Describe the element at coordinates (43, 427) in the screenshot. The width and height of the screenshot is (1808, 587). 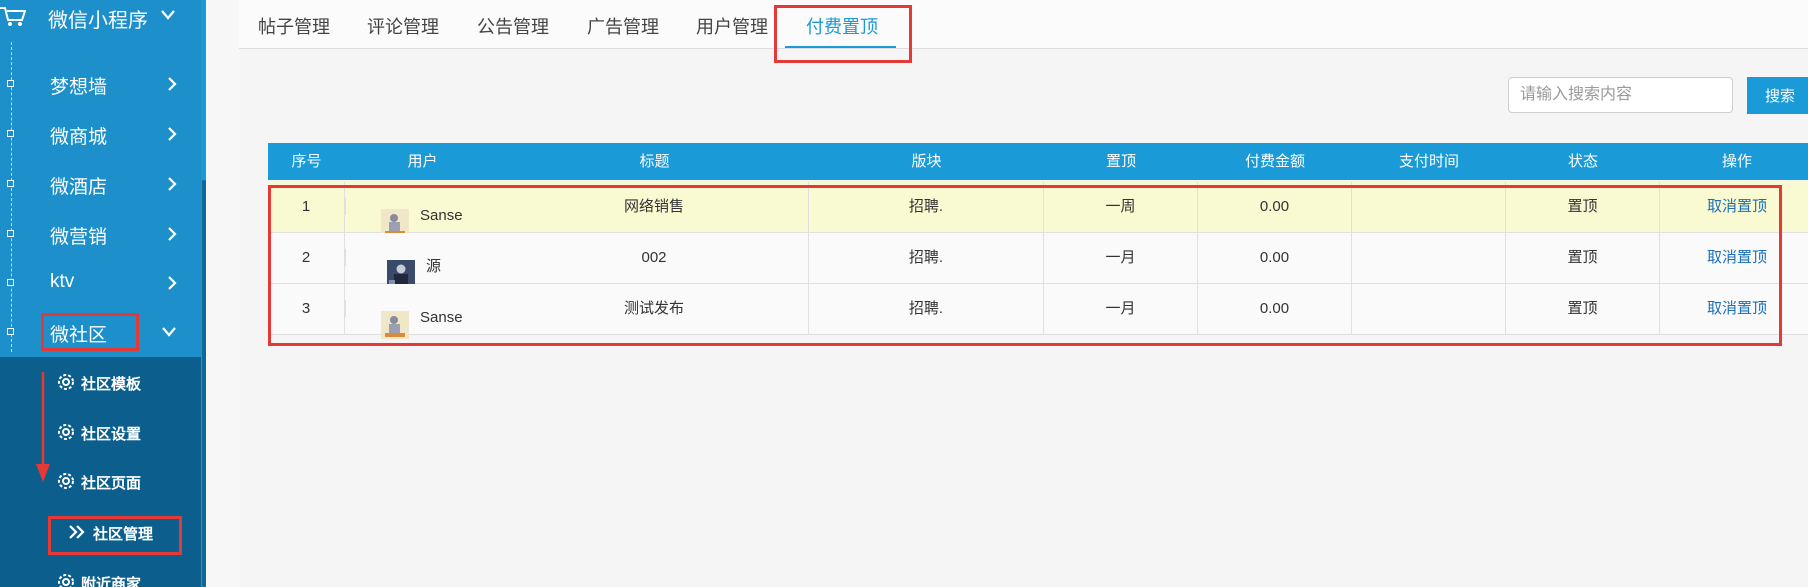
I see `annotation-arrow-down-icon` at that location.